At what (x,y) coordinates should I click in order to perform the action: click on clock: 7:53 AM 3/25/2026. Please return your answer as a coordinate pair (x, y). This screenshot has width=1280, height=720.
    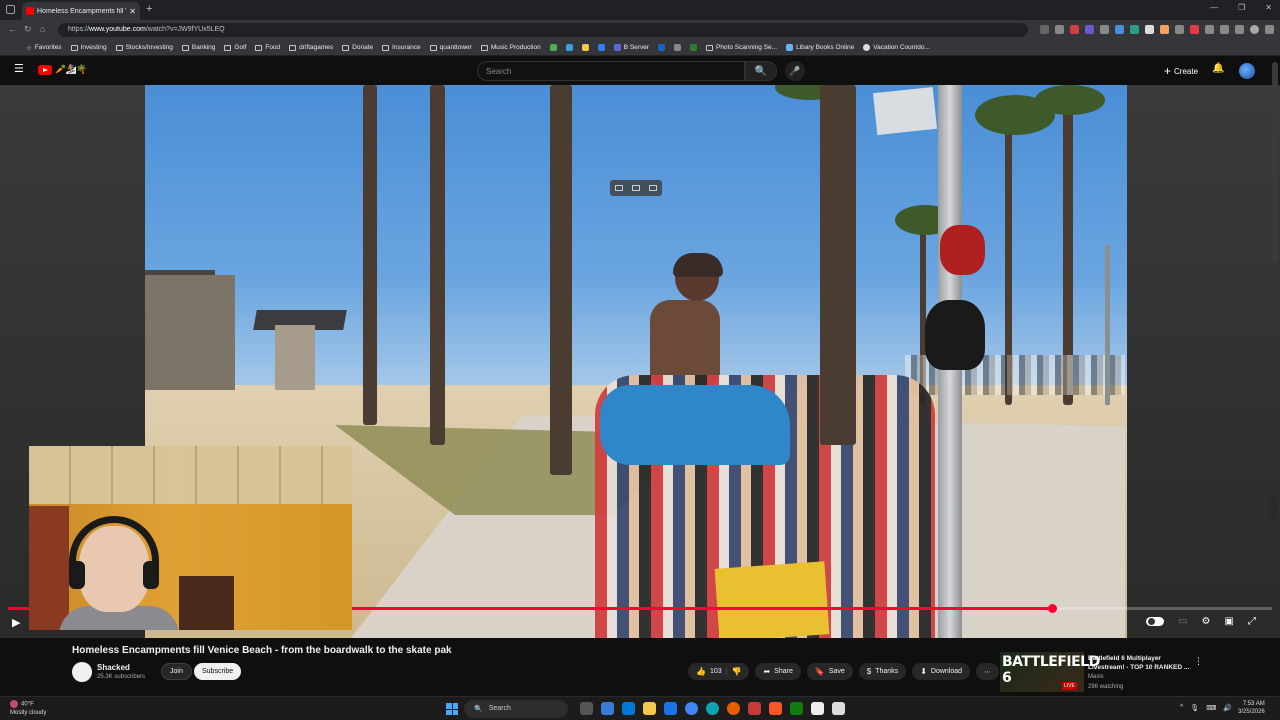
    Looking at the image, I should click on (1251, 708).